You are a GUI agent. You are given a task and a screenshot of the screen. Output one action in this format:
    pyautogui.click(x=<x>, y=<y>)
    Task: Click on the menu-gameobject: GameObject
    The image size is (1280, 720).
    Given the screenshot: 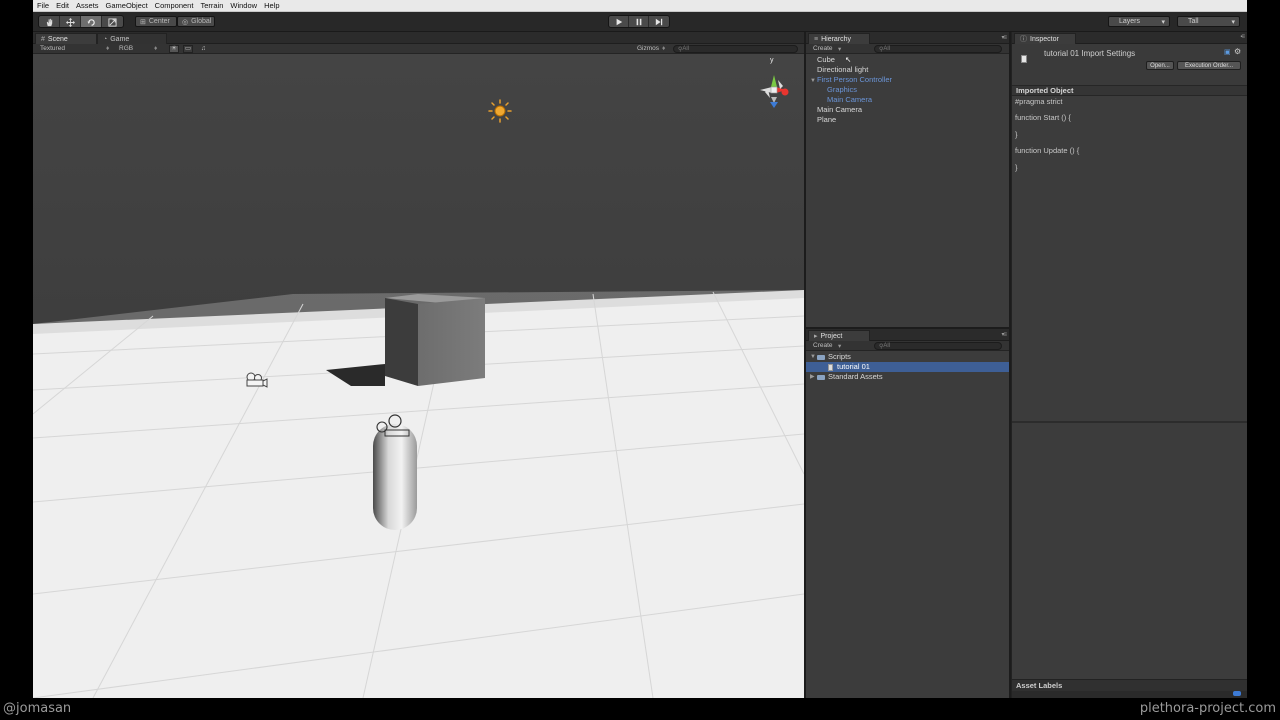 What is the action you would take?
    pyautogui.click(x=127, y=5)
    